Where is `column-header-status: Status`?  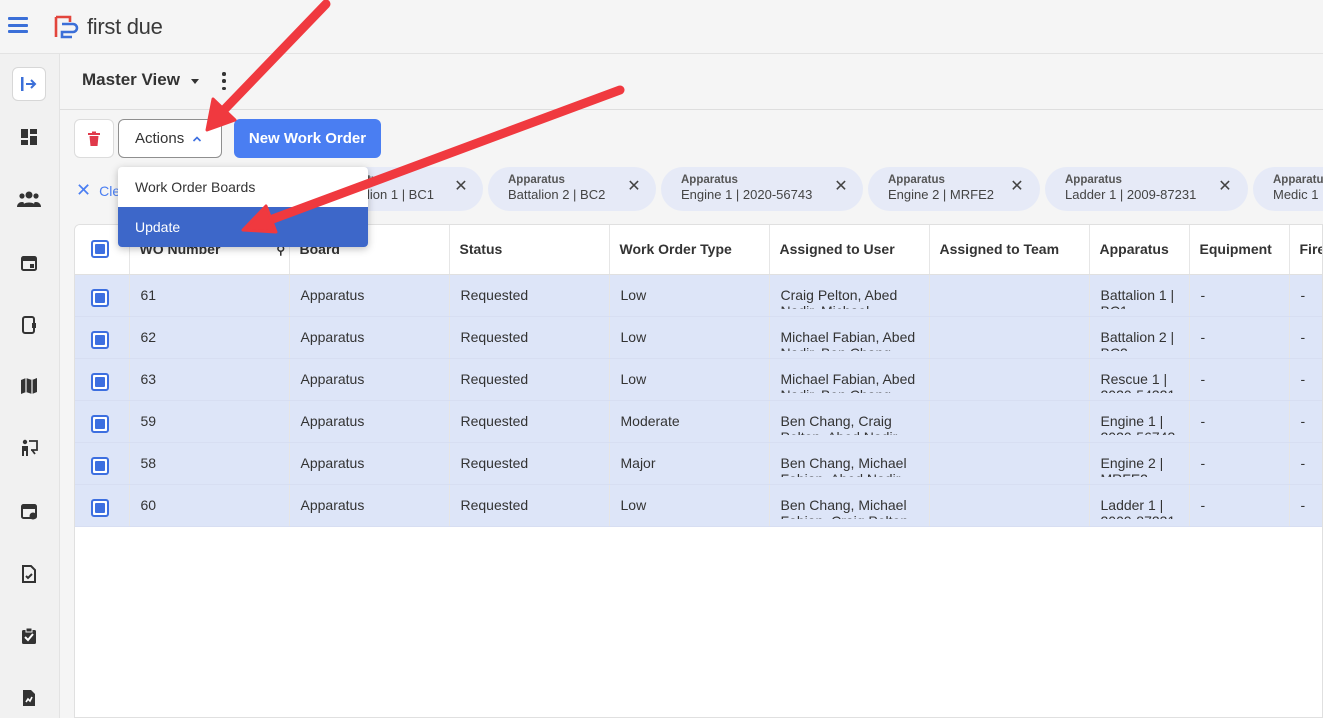
column-header-status: Status is located at coordinates (529, 250).